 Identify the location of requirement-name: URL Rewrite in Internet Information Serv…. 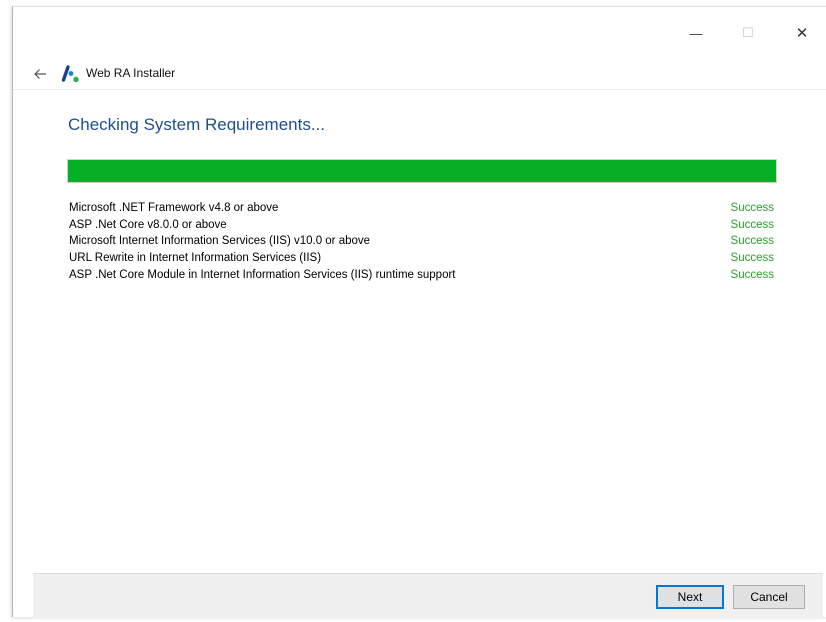
(195, 258).